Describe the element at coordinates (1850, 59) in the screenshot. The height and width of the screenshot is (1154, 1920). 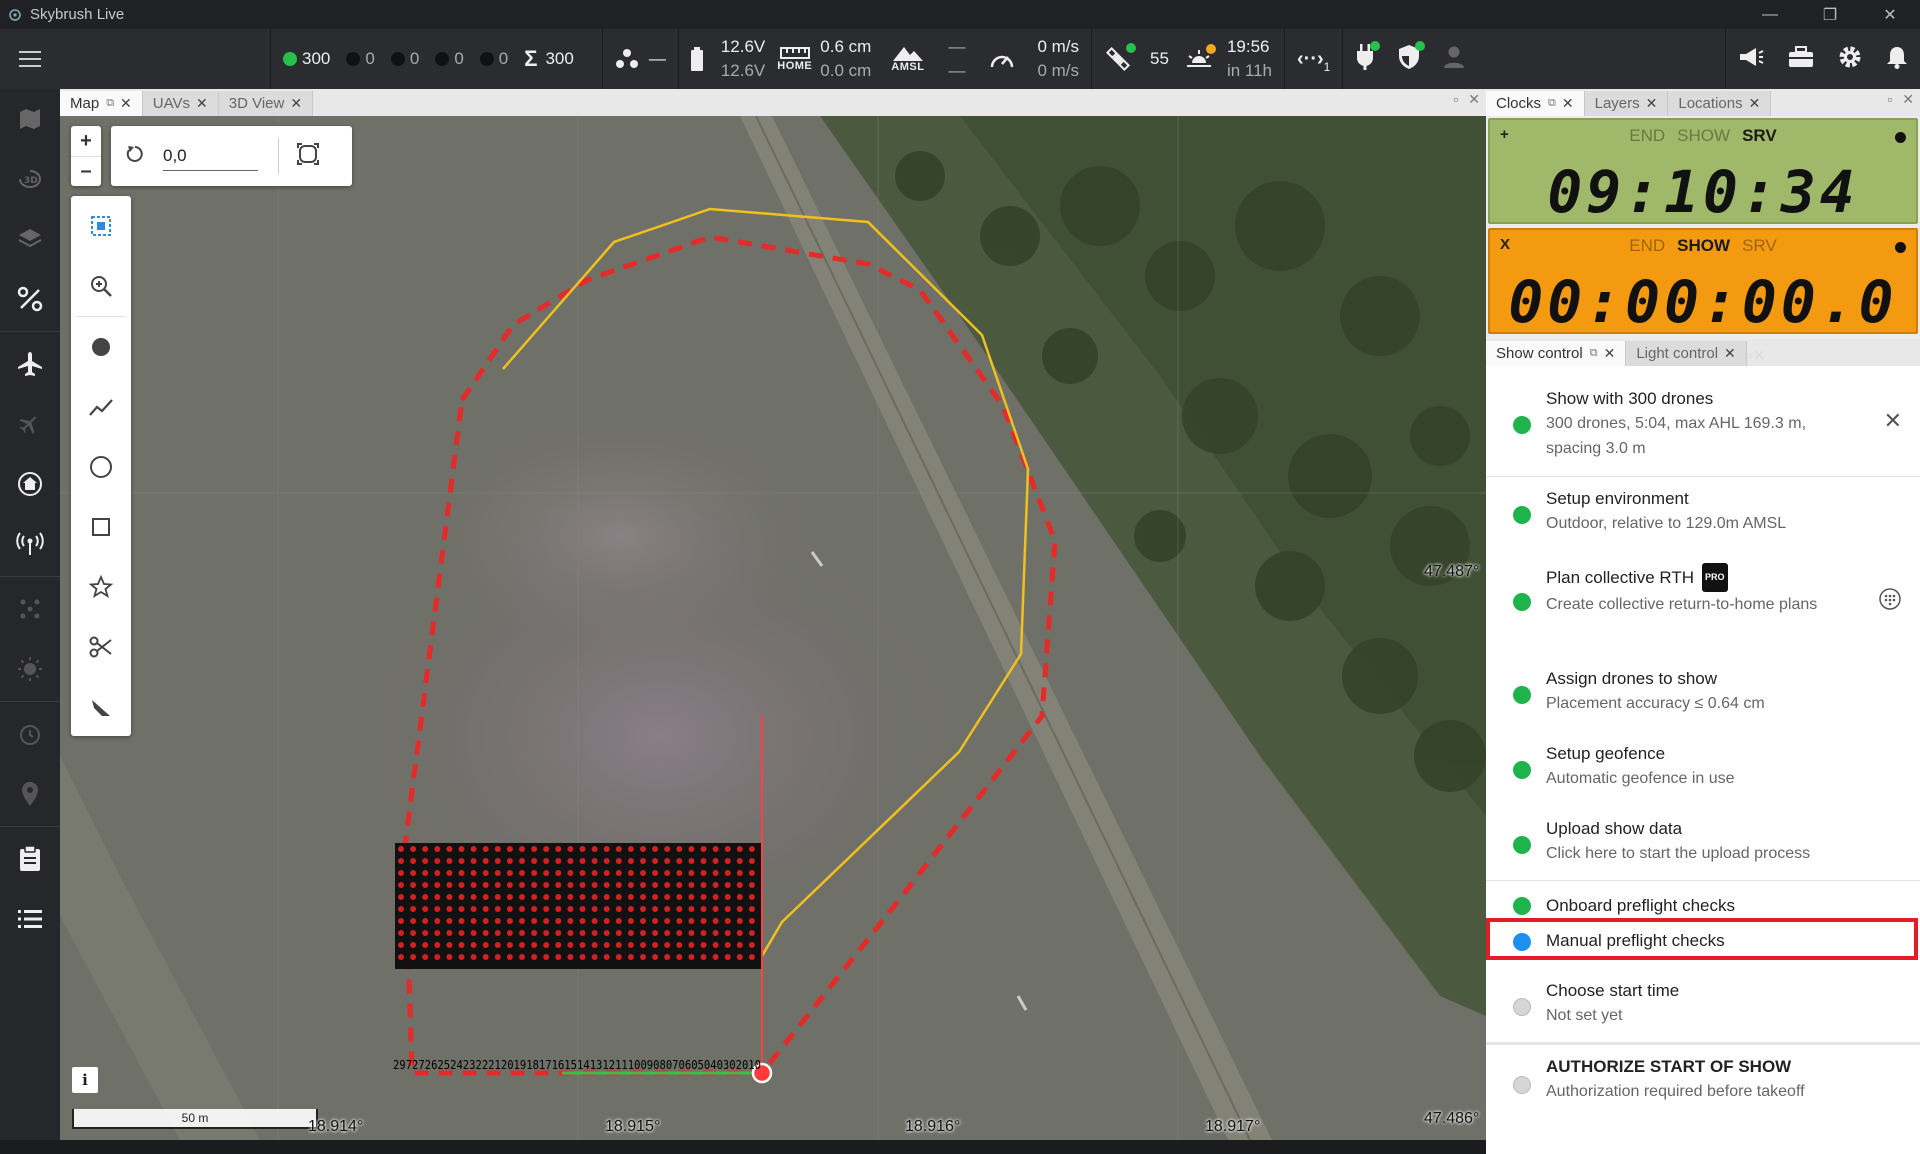
I see `gear-icon` at that location.